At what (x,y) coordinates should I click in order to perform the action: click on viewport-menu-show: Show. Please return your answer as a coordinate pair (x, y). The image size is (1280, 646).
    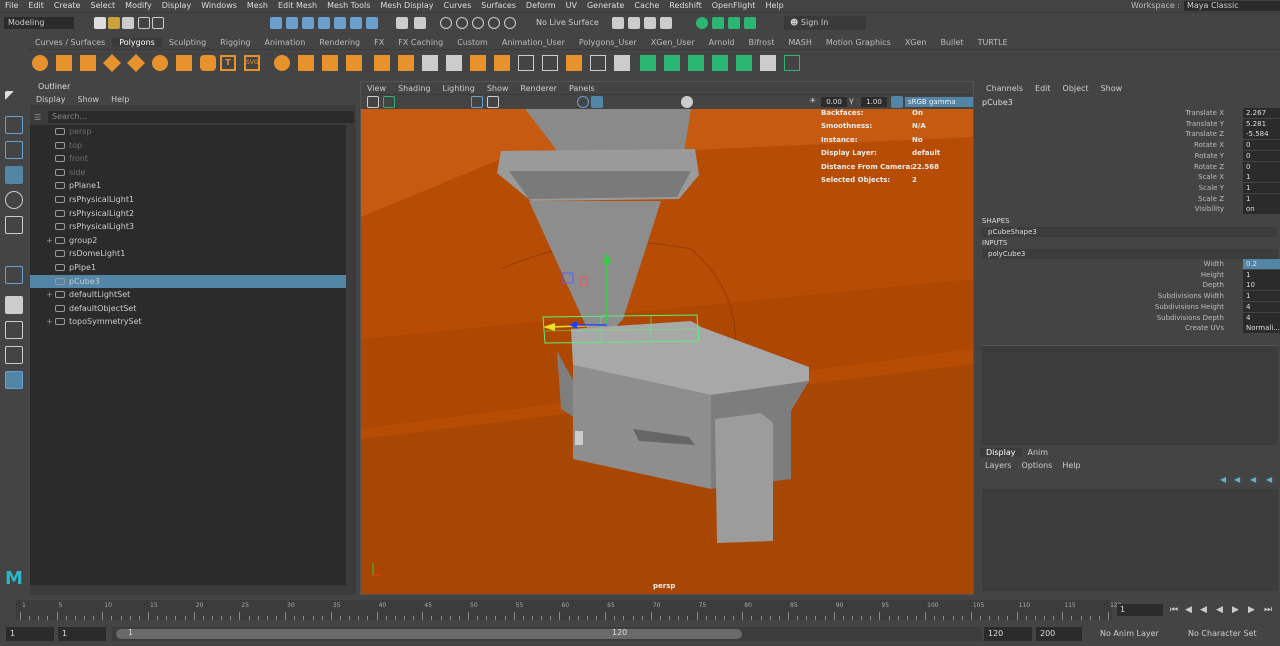
    Looking at the image, I should click on (498, 88).